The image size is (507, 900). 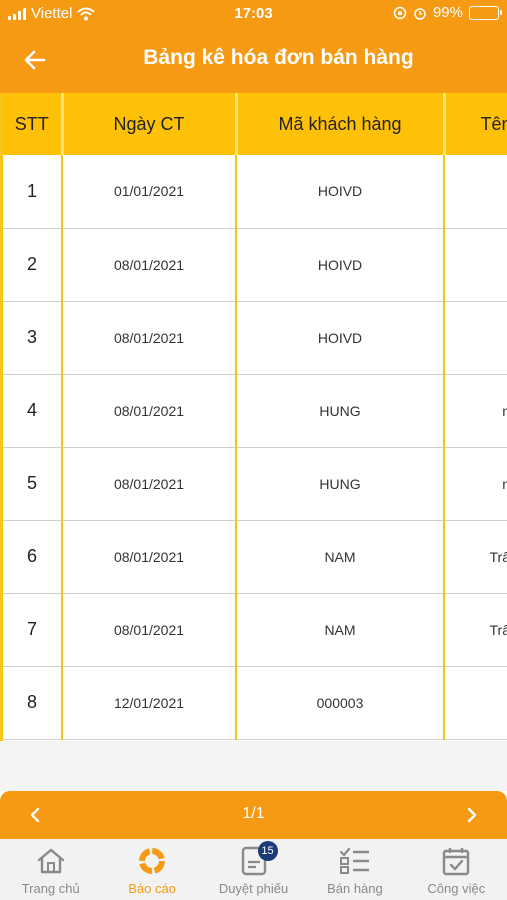 I want to click on column-header-date: Ngày CT, so click(x=150, y=124).